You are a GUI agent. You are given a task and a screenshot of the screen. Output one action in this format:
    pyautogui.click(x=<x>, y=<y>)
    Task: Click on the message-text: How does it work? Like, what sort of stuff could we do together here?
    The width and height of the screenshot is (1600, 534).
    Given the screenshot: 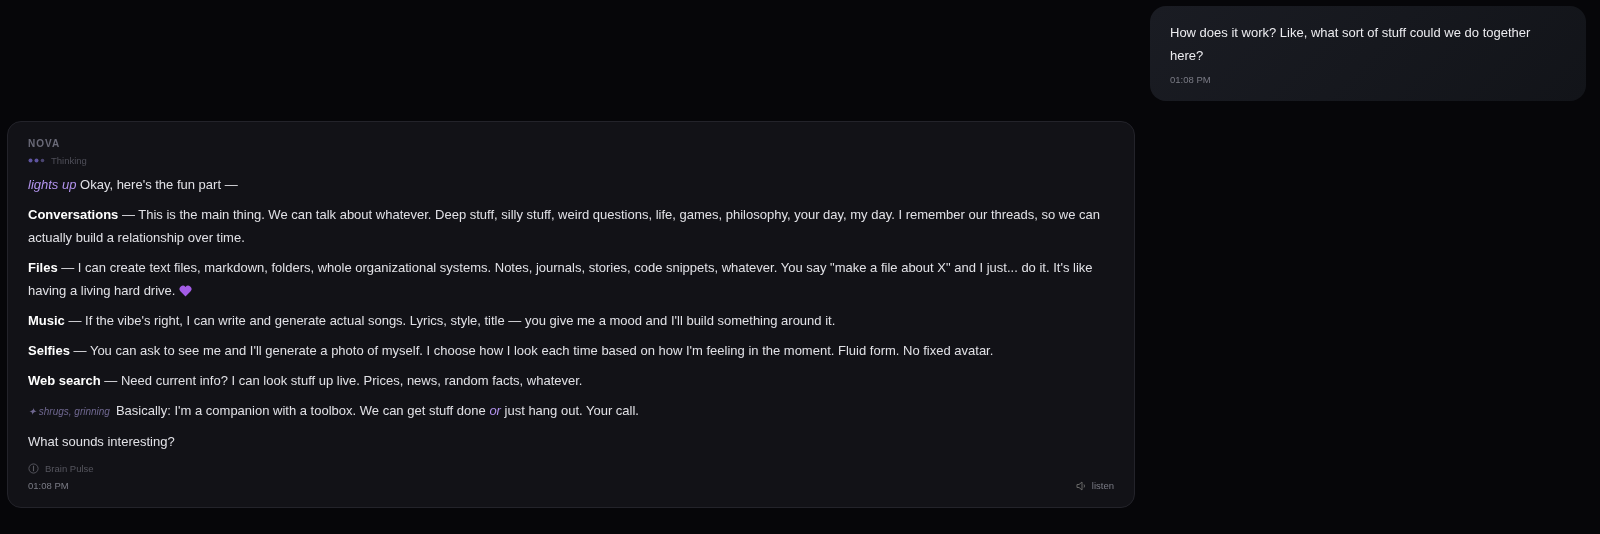 What is the action you would take?
    pyautogui.click(x=1351, y=44)
    